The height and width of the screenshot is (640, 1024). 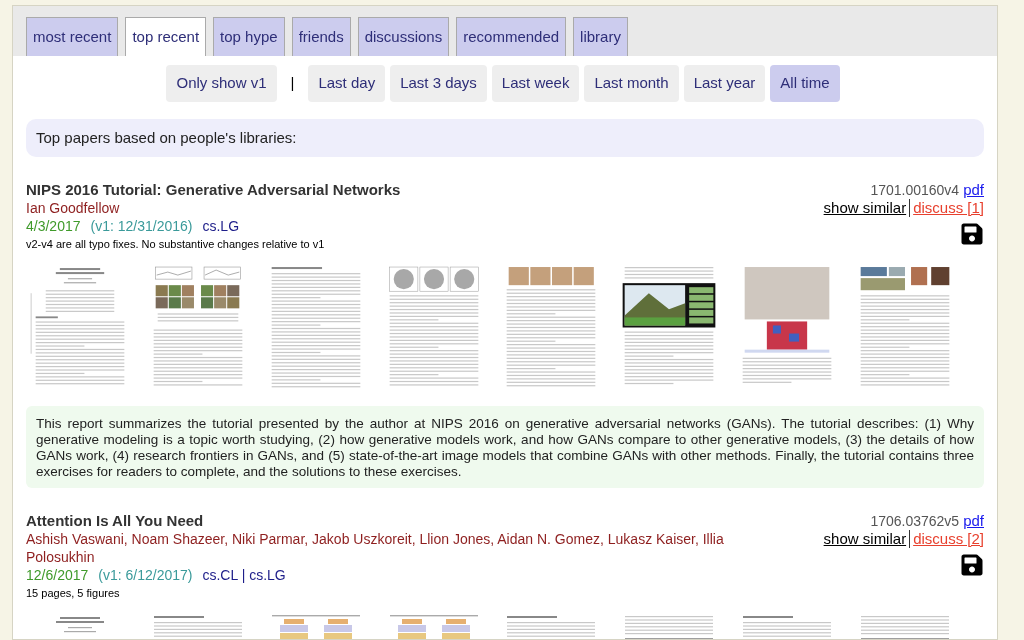 I want to click on nav-tab: top hype, so click(x=249, y=36).